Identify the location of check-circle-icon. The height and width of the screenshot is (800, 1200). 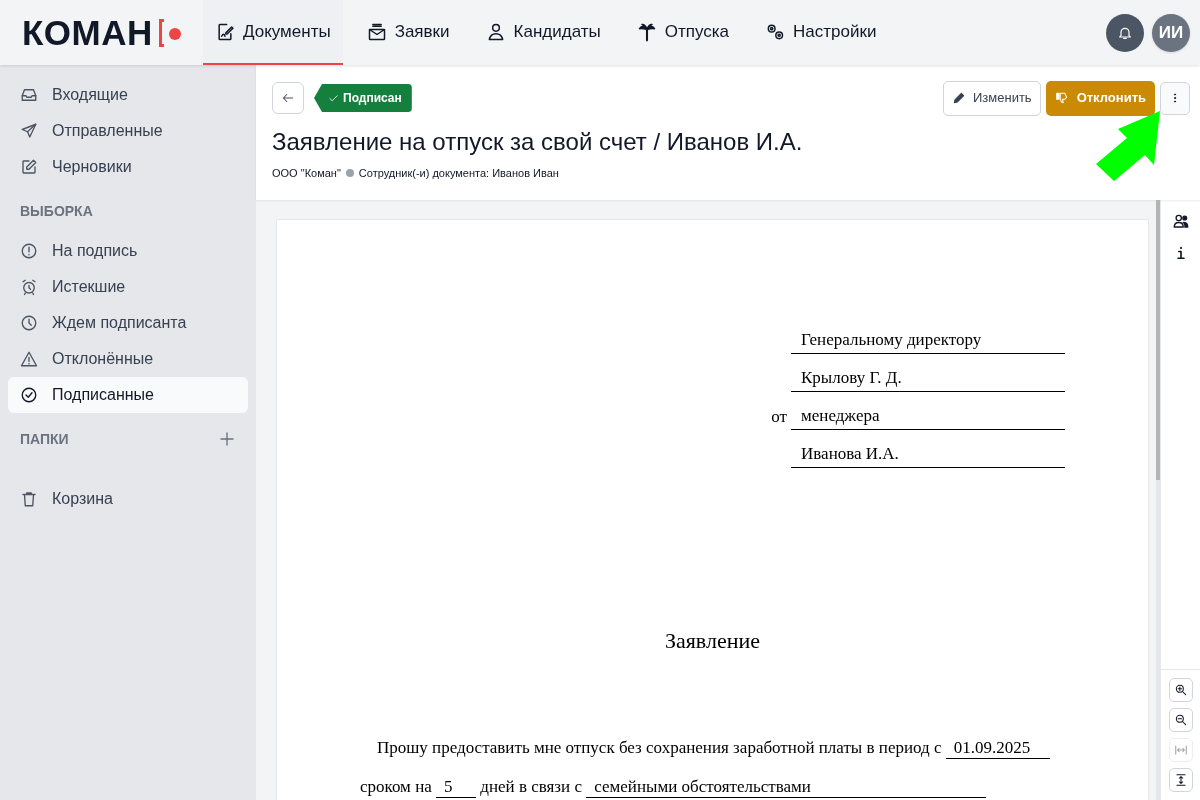
(29, 395).